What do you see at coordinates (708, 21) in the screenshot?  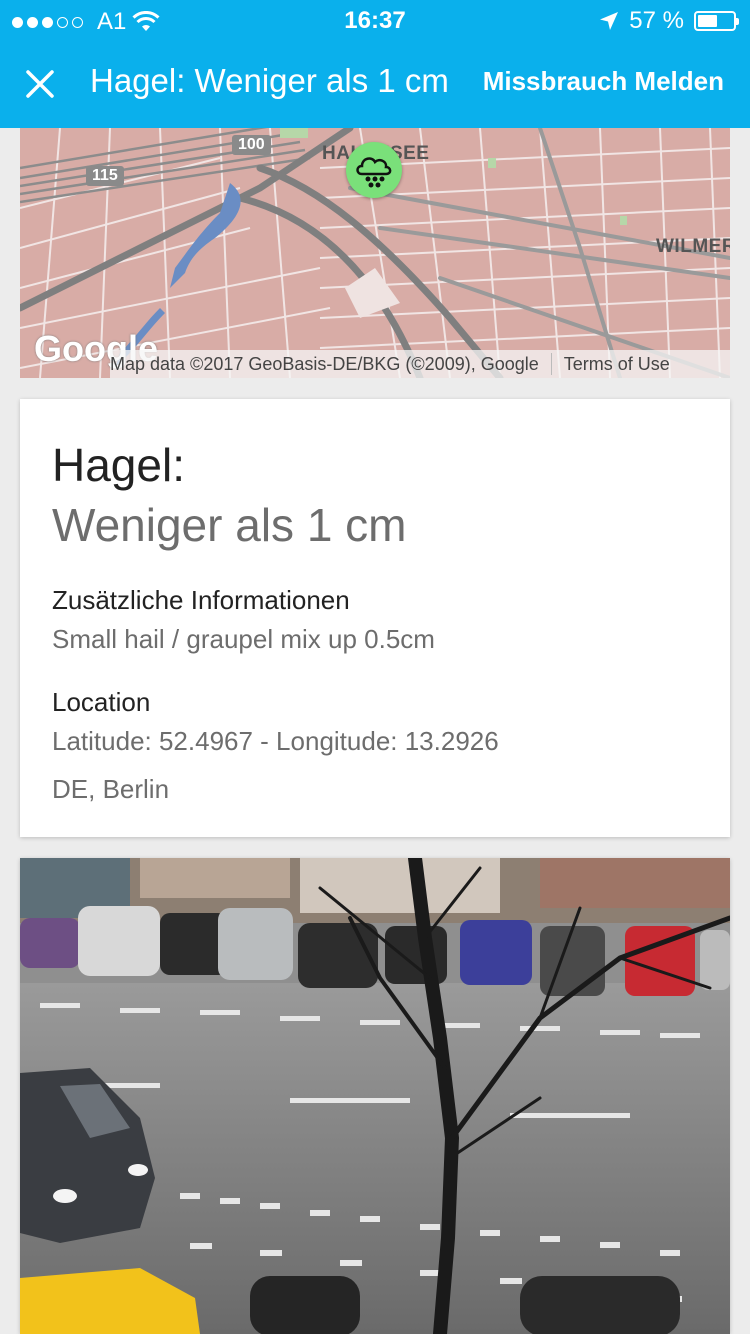 I see `battery-level` at bounding box center [708, 21].